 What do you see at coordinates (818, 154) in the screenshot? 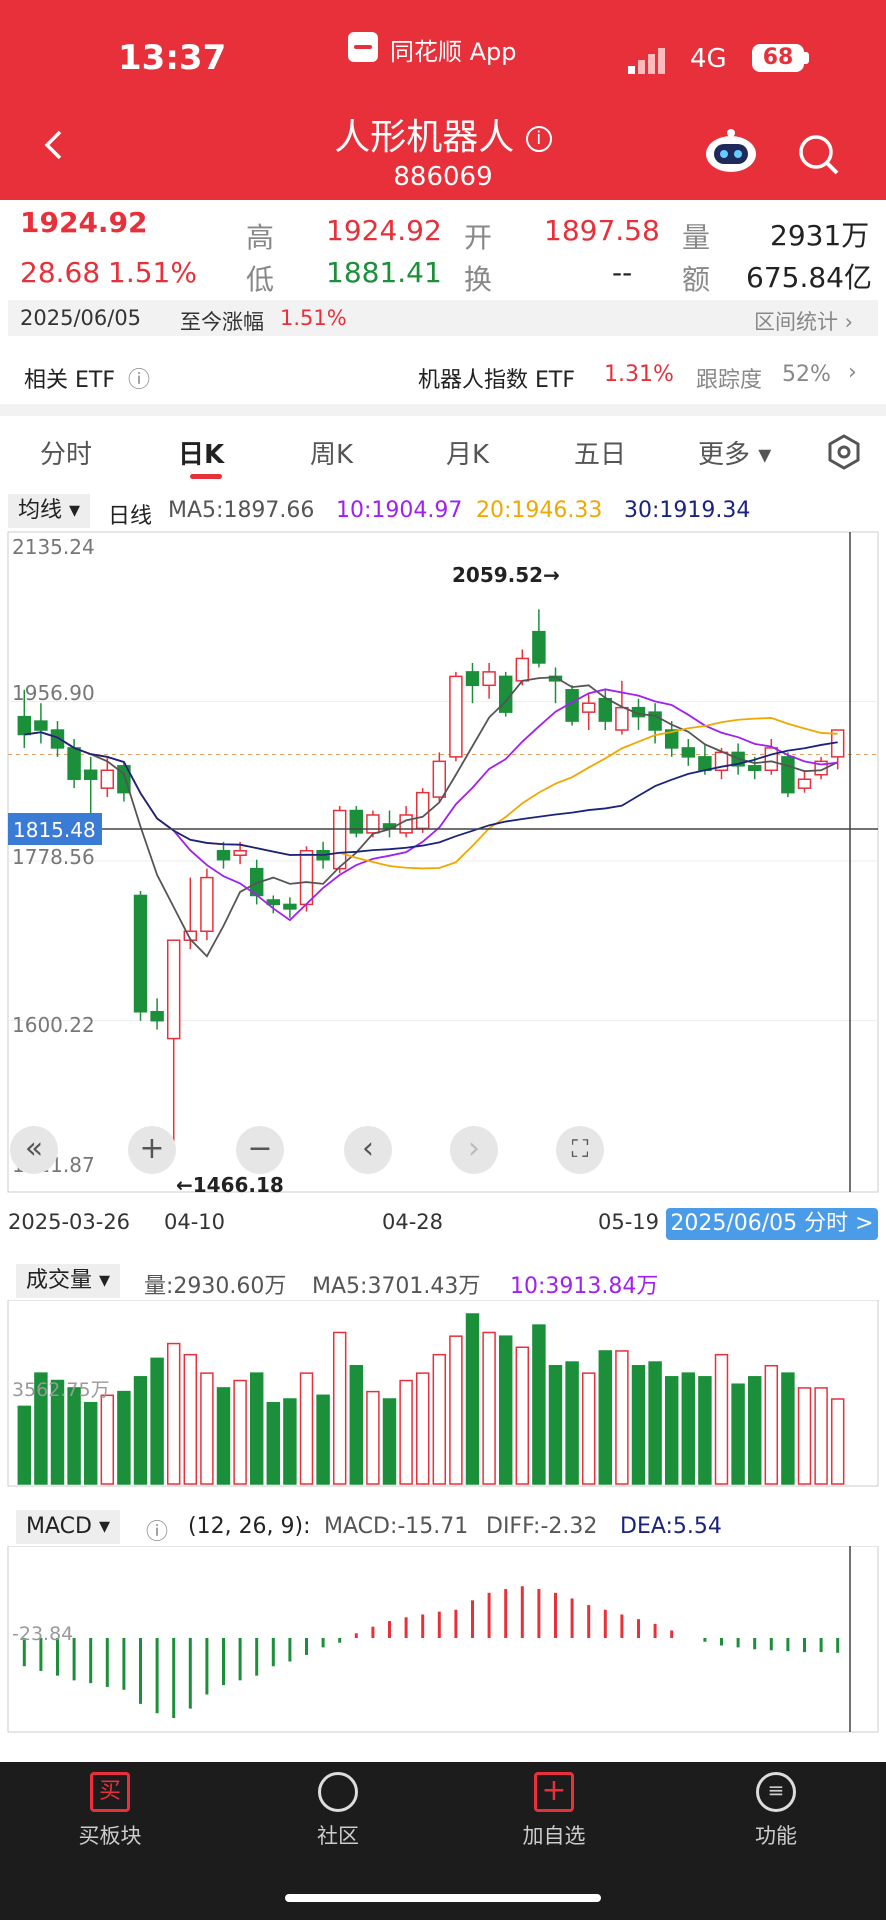
I see `search-icon` at bounding box center [818, 154].